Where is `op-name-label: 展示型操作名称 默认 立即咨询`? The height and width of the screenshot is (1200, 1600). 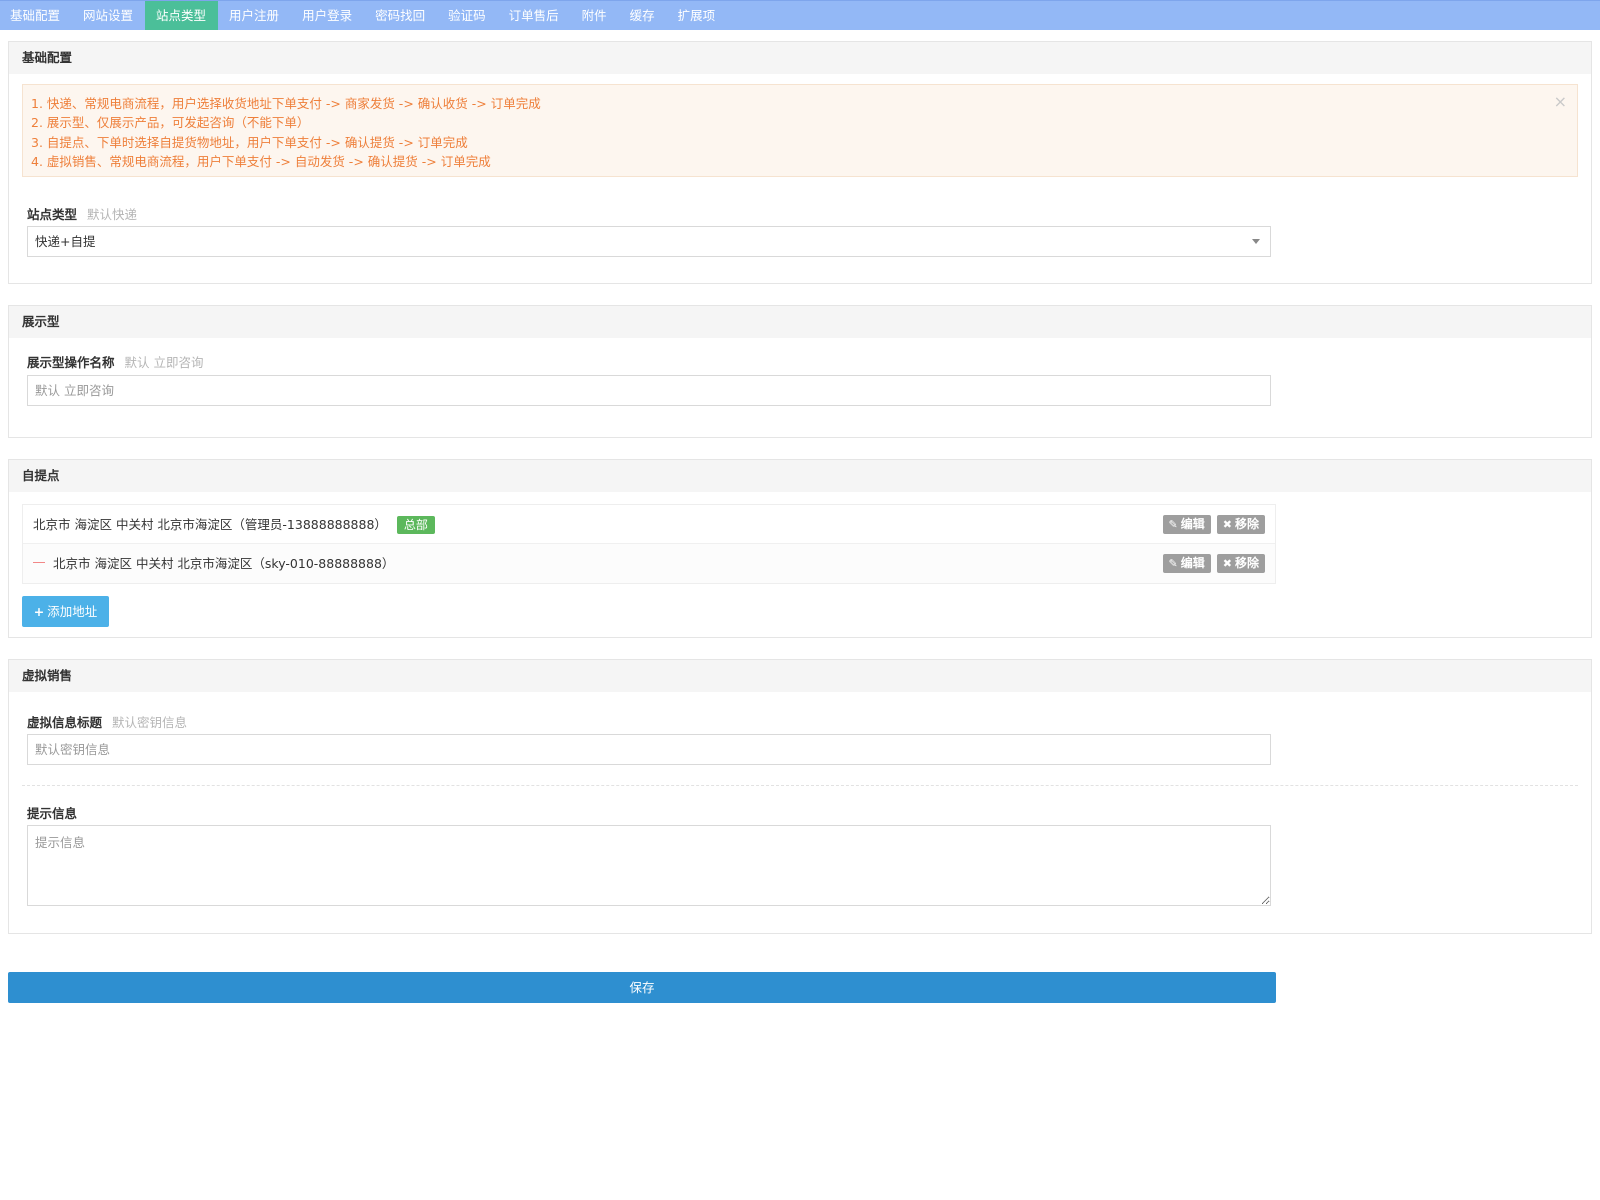 op-name-label: 展示型操作名称 默认 立即咨询 is located at coordinates (115, 361).